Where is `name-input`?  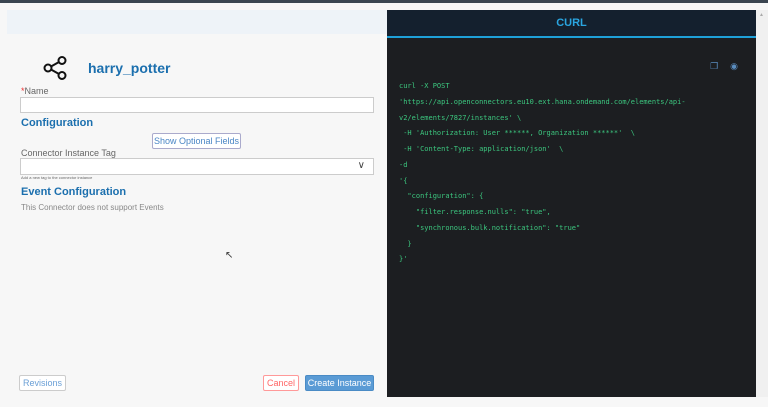 name-input is located at coordinates (197, 105).